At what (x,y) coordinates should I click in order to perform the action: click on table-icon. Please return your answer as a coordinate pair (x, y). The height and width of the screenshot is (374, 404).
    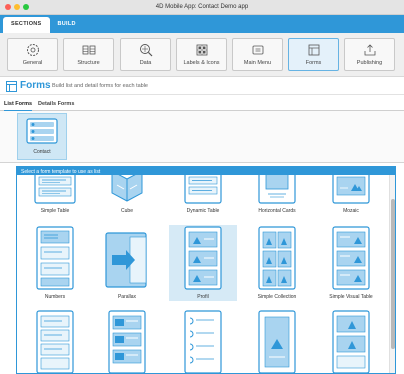
    Looking at the image, I should click on (88, 50).